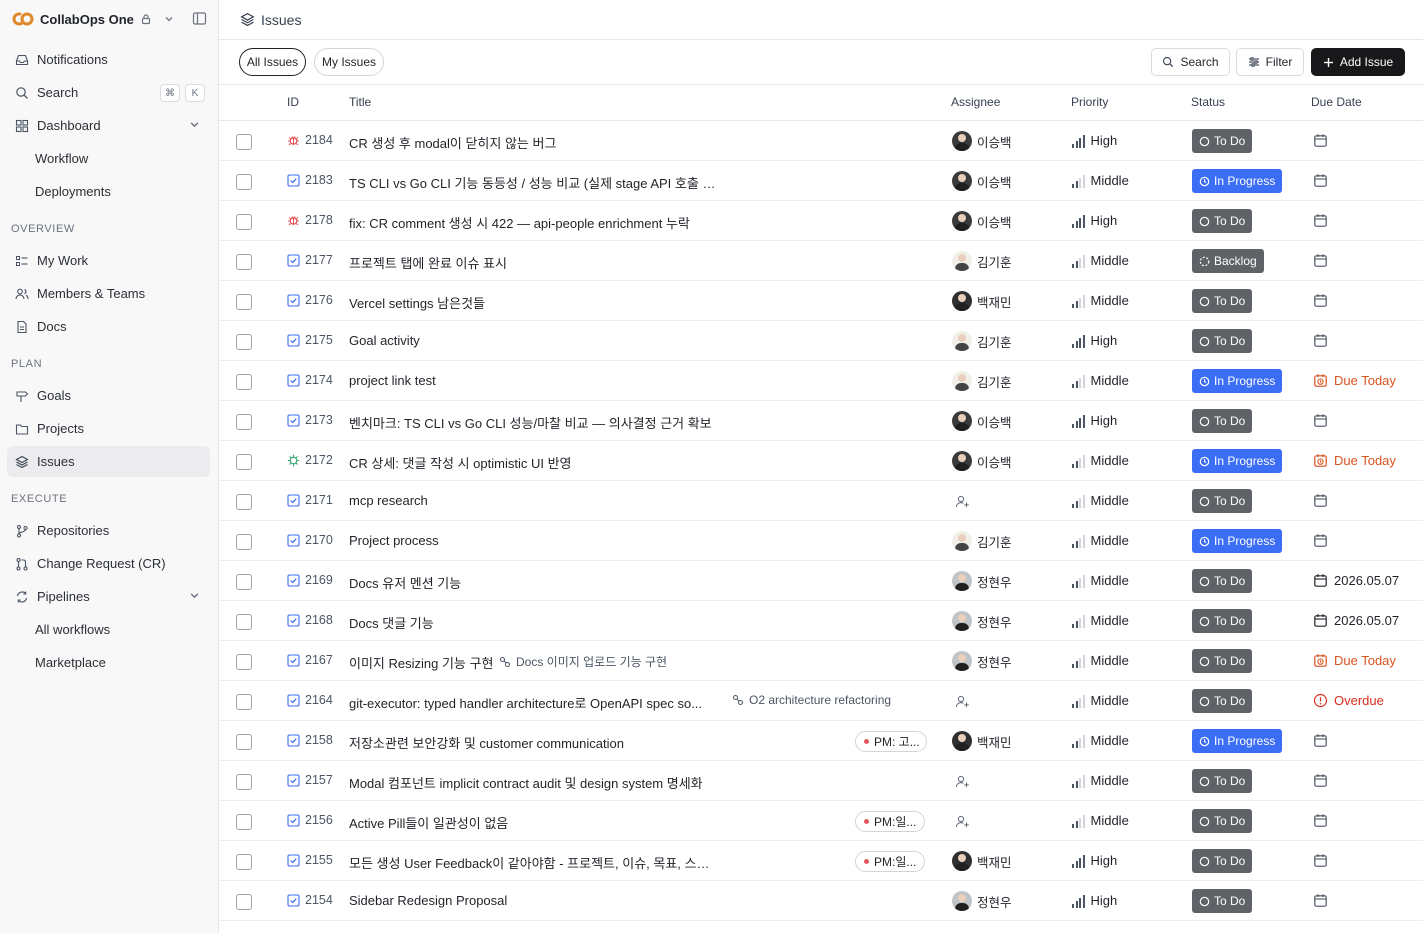 This screenshot has width=1423, height=933. Describe the element at coordinates (272, 62) in the screenshot. I see `tab-all-issues: All Issues` at that location.